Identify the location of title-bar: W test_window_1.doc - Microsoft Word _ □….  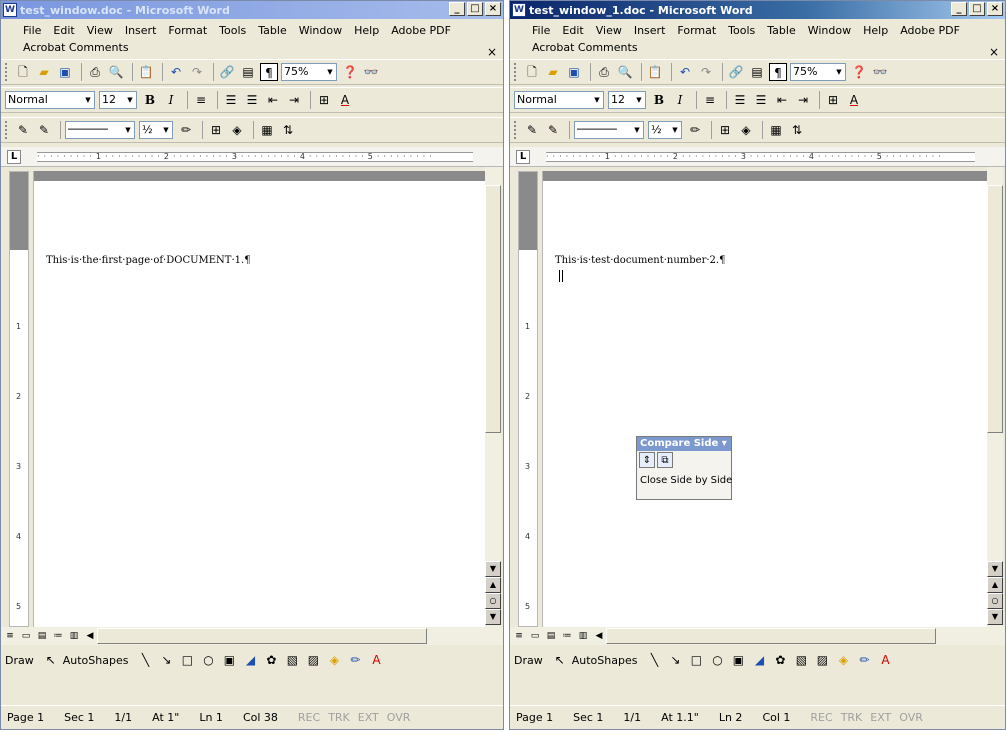
(757, 10).